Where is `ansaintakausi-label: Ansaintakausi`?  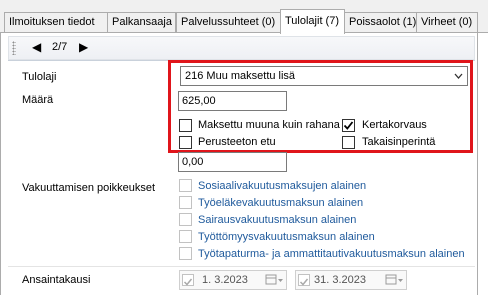 ansaintakausi-label: Ansaintakausi is located at coordinates (56, 280).